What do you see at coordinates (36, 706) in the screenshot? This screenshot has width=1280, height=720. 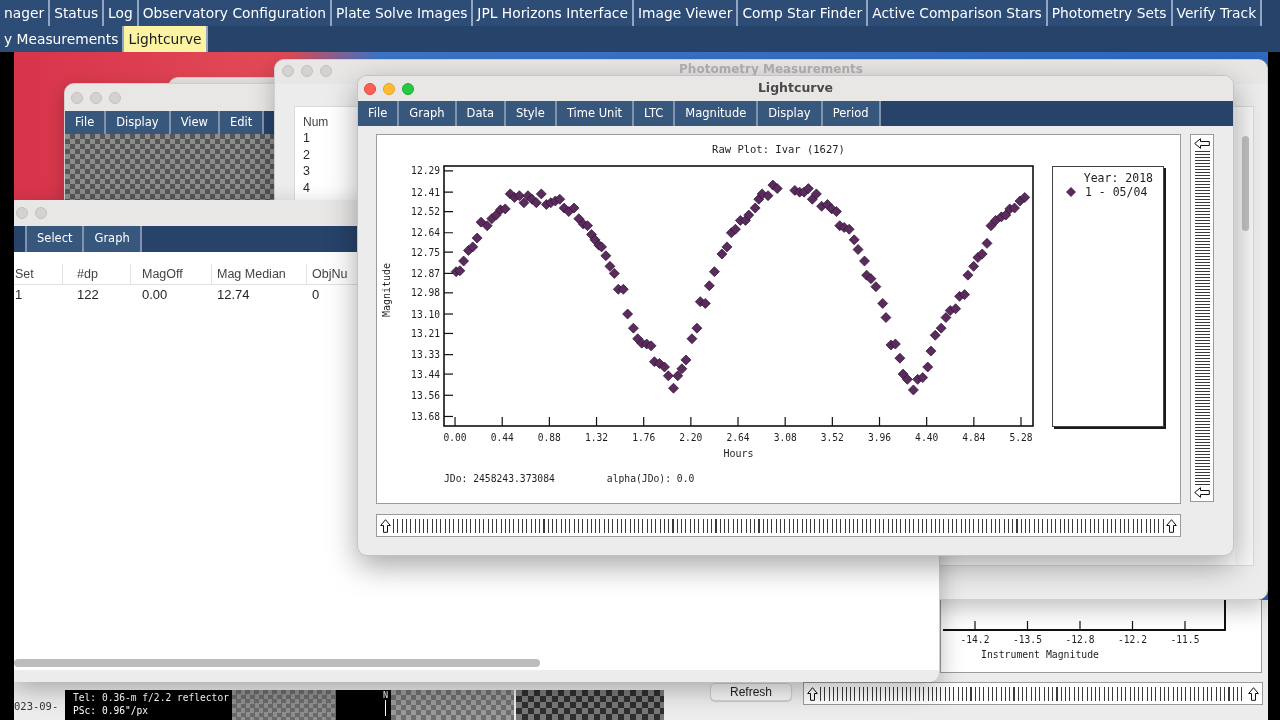 I see `date-label: 023-09-` at bounding box center [36, 706].